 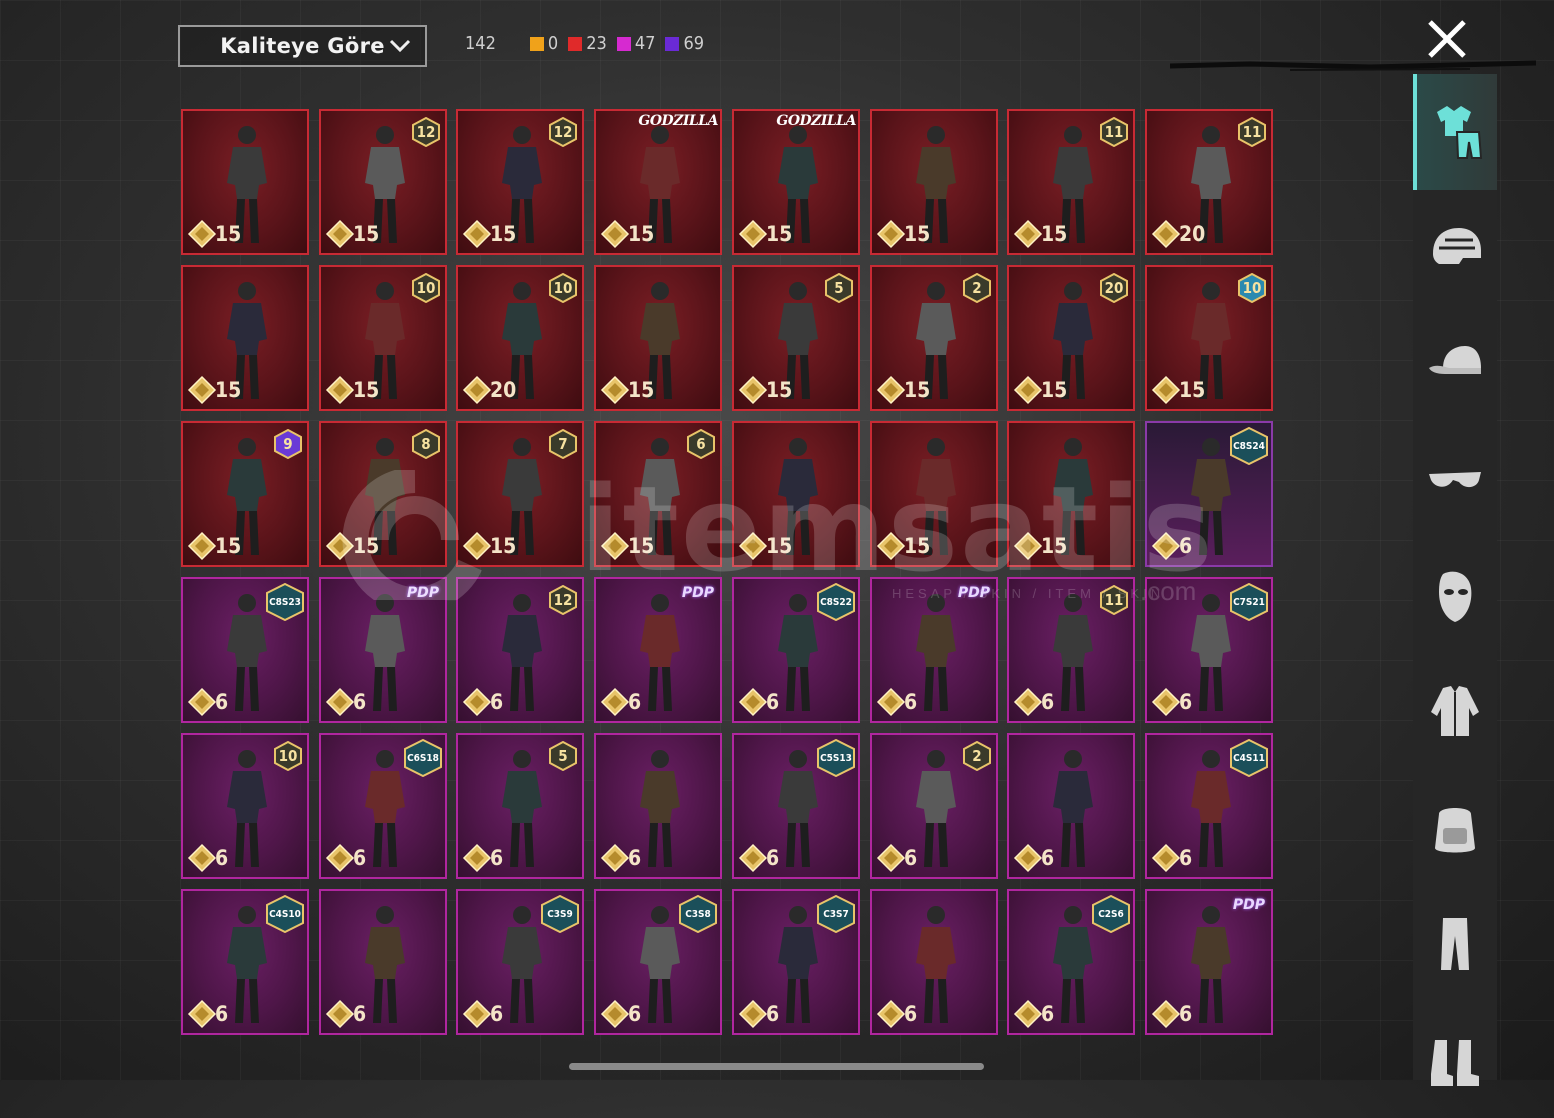 I want to click on outfit-card: 15 8, so click(x=383, y=494).